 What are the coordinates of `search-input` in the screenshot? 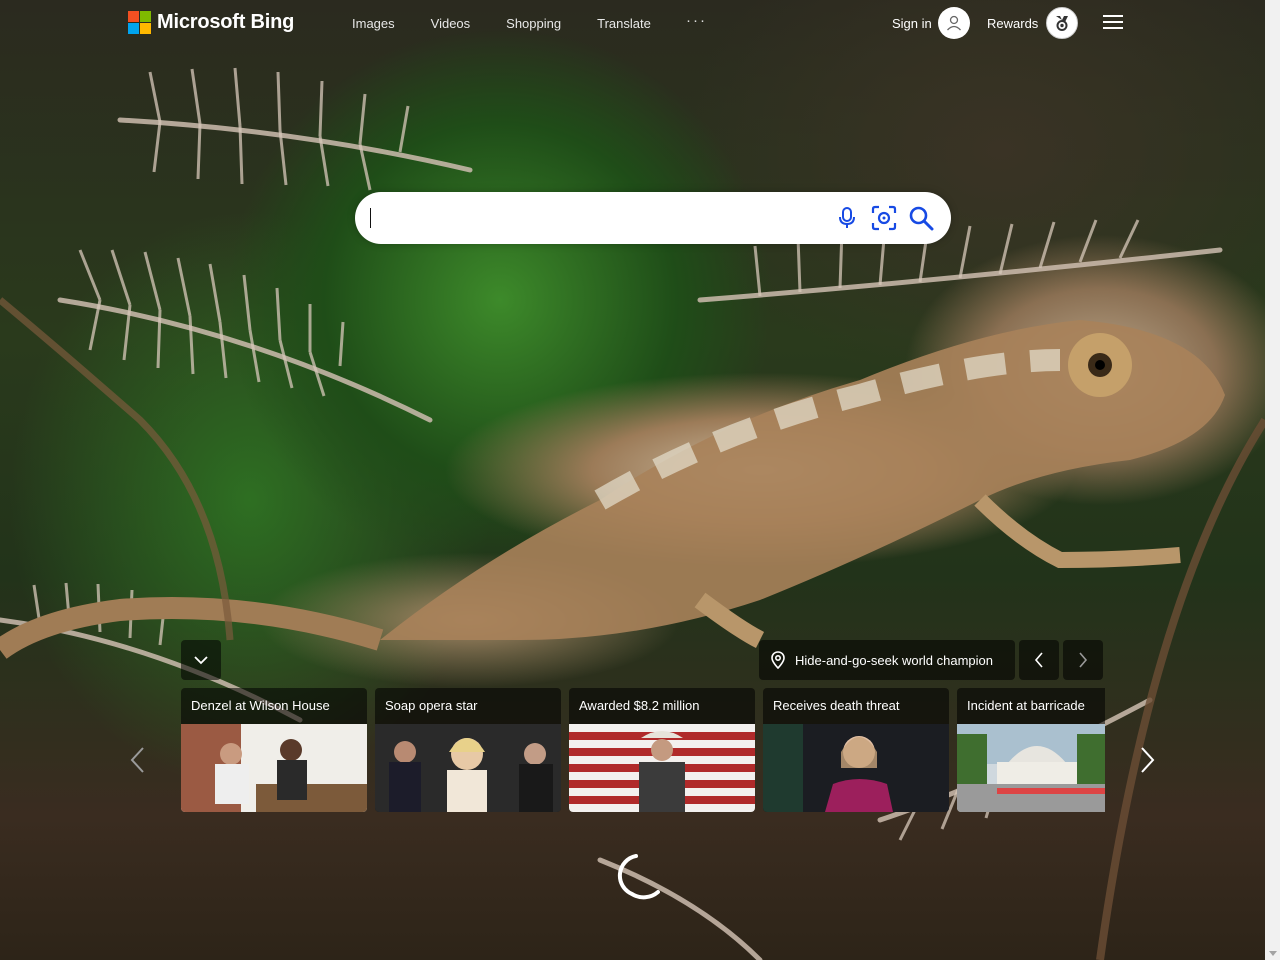 It's located at (593, 219).